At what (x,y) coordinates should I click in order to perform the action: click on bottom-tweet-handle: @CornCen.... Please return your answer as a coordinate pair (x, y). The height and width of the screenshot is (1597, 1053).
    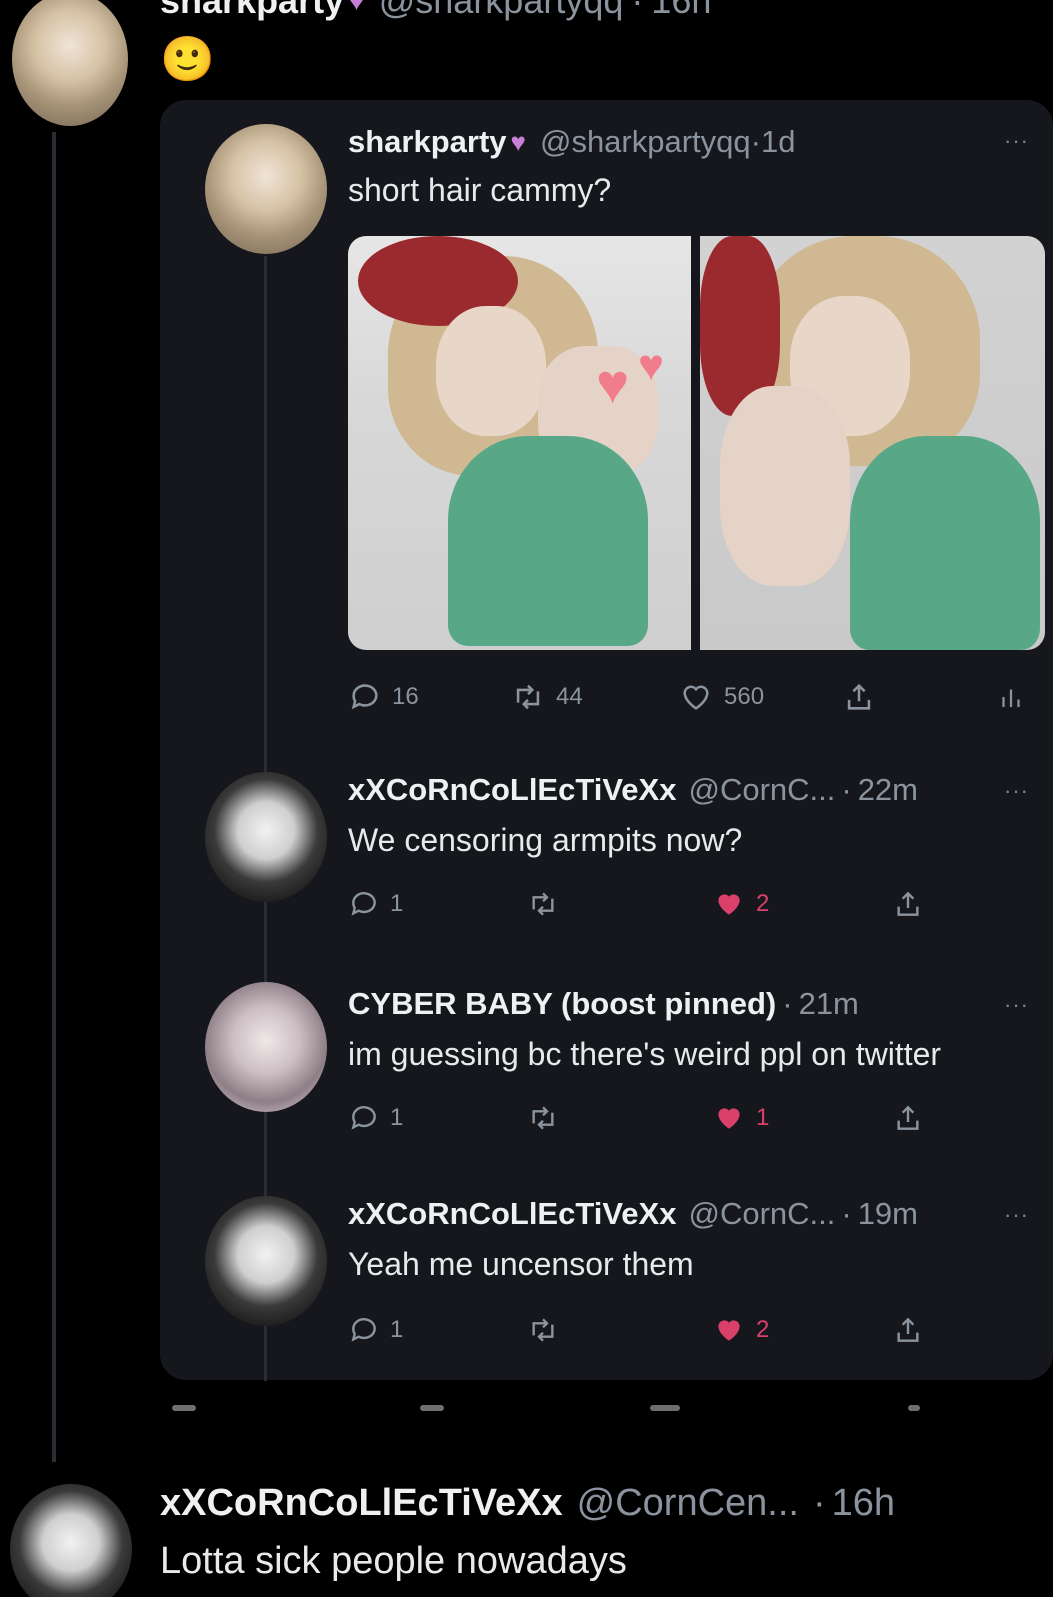
    Looking at the image, I should click on (688, 1503).